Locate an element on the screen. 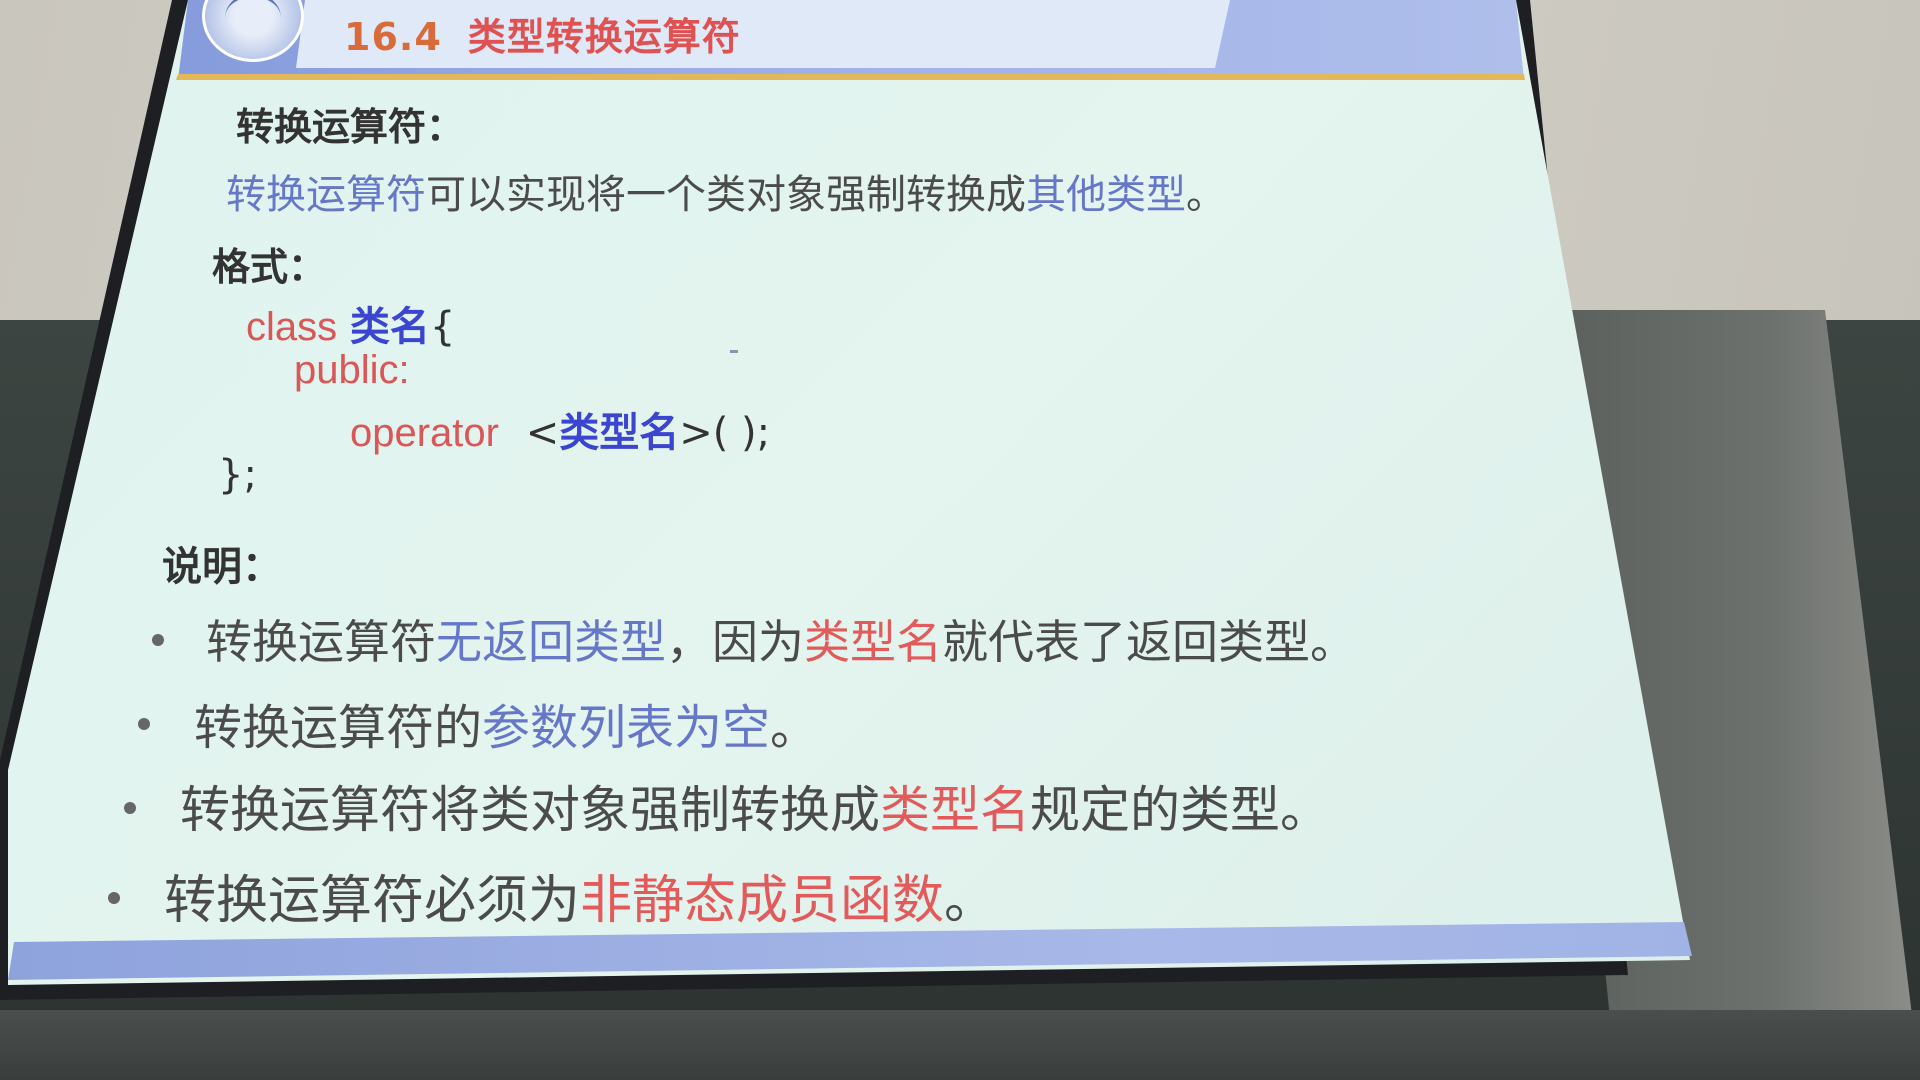 The height and width of the screenshot is (1080, 1920). conversion-description: 转换运算符可以实现将一个类对象强制转换成其他类型。 is located at coordinates (726, 191).